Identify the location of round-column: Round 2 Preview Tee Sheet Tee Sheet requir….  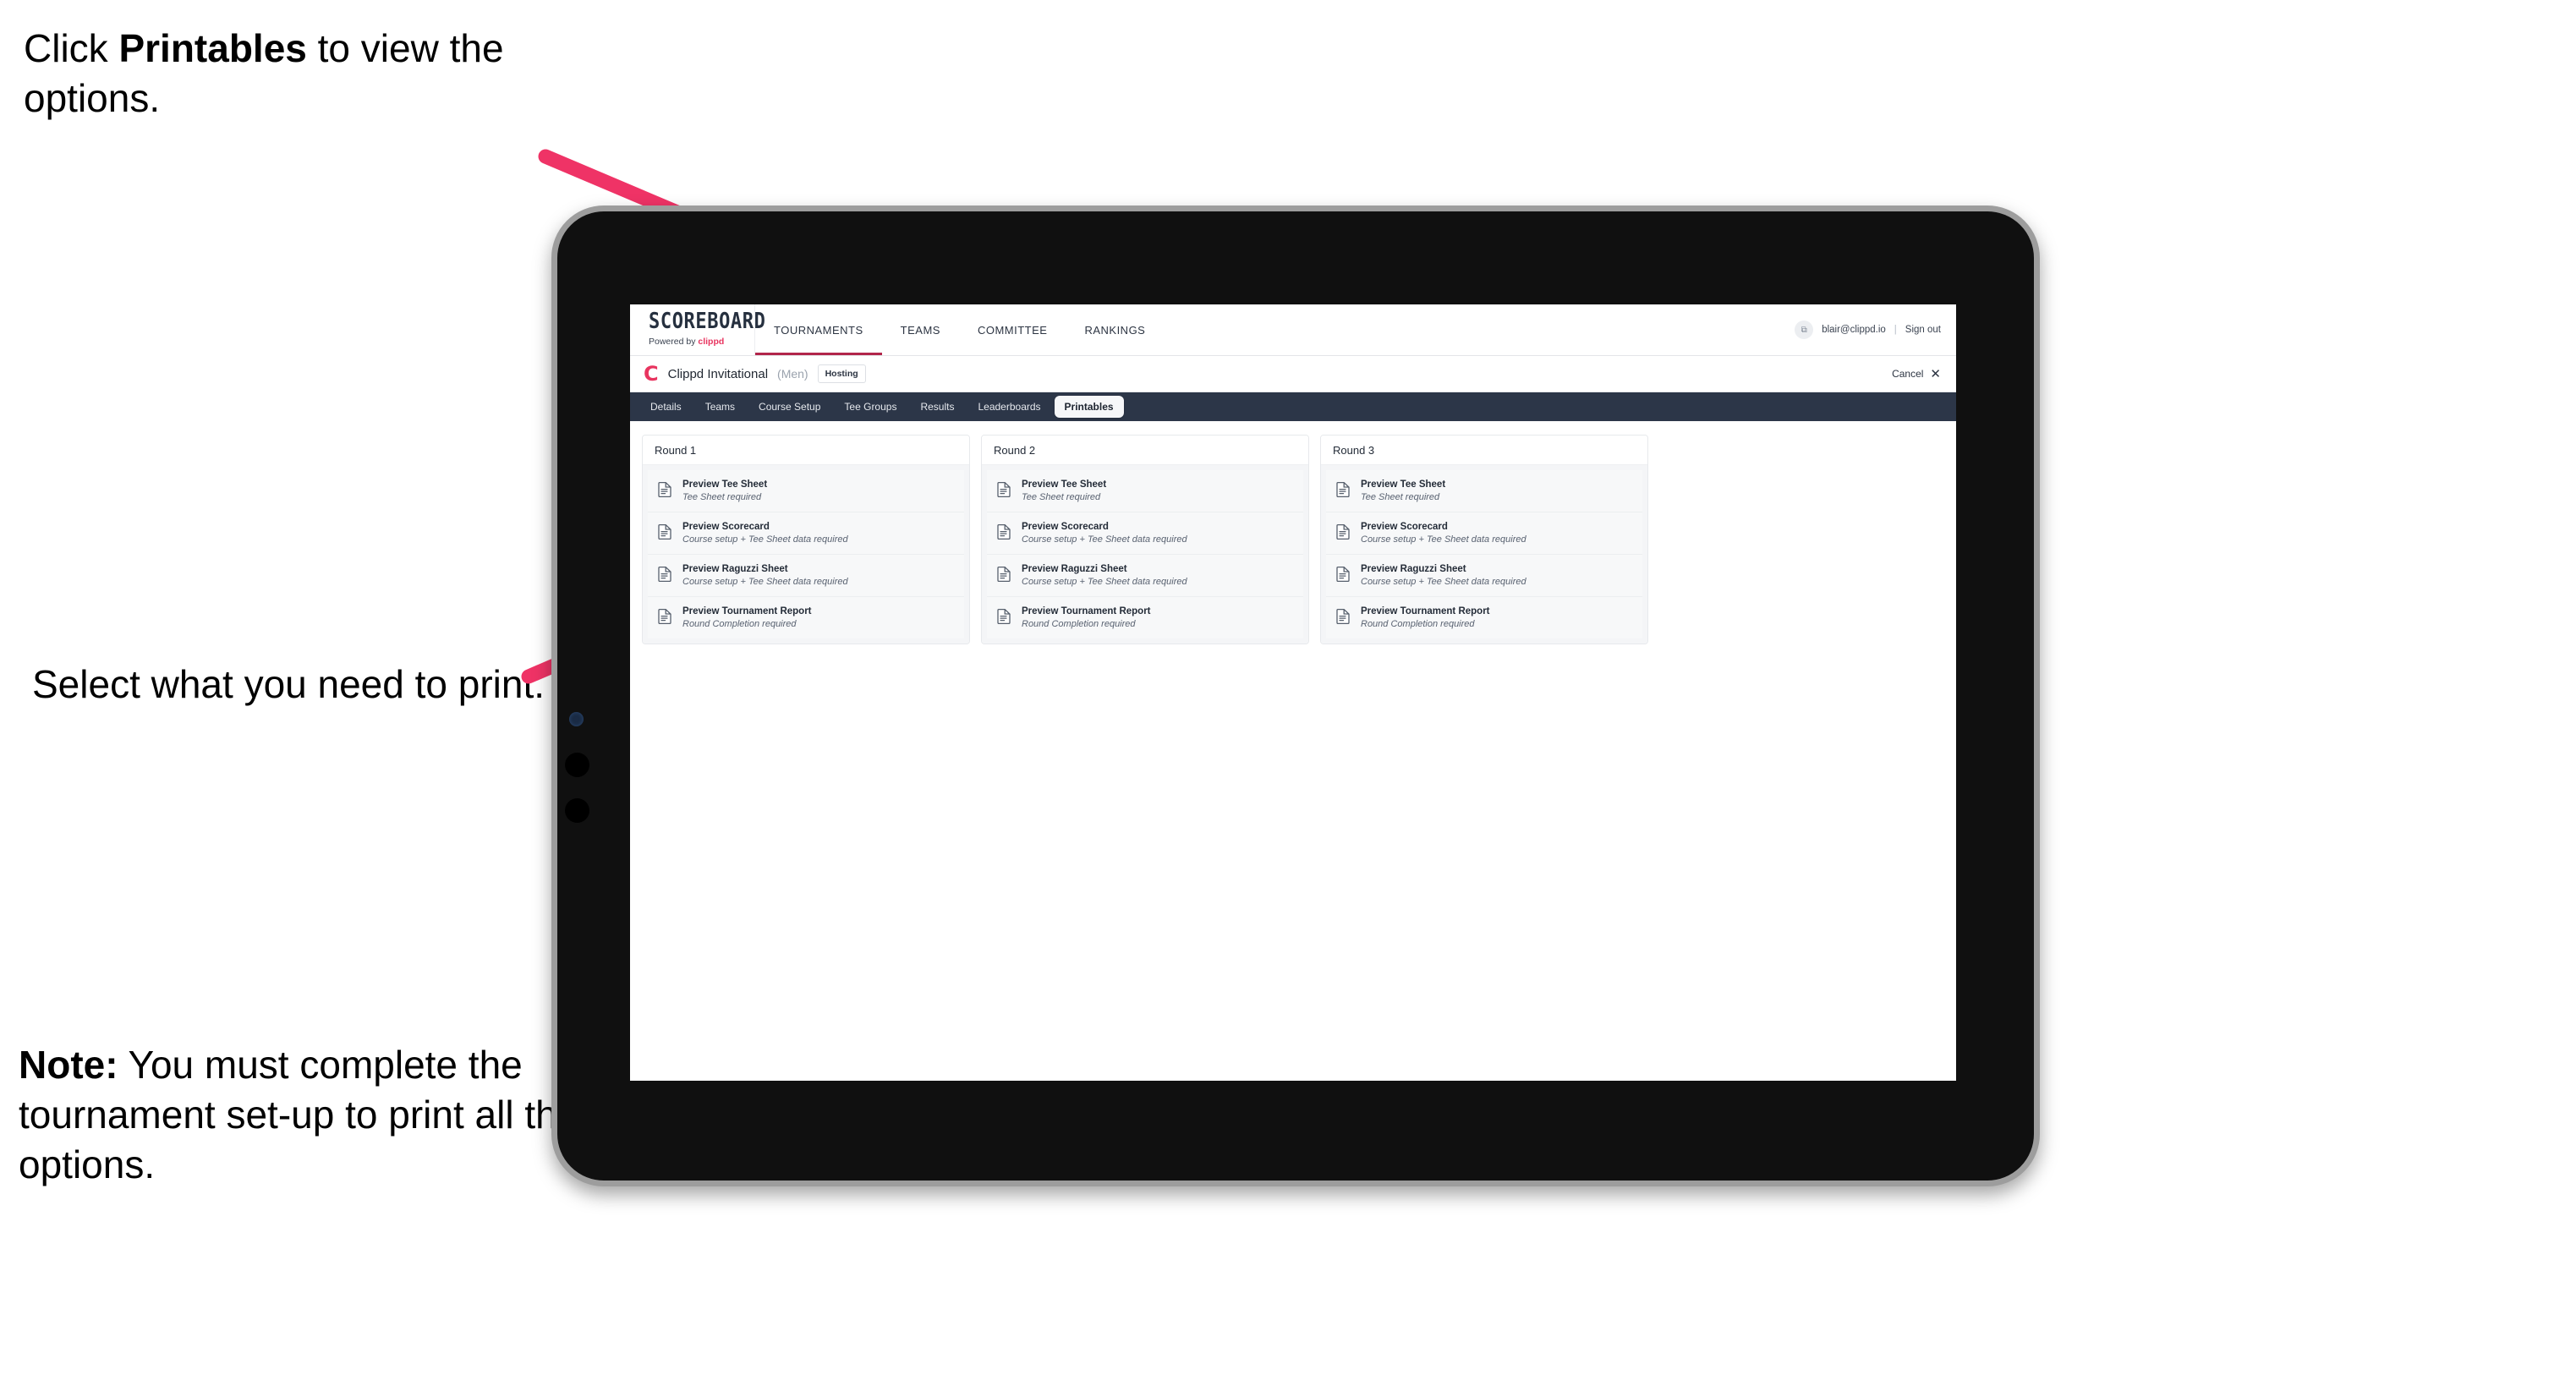
(1145, 539).